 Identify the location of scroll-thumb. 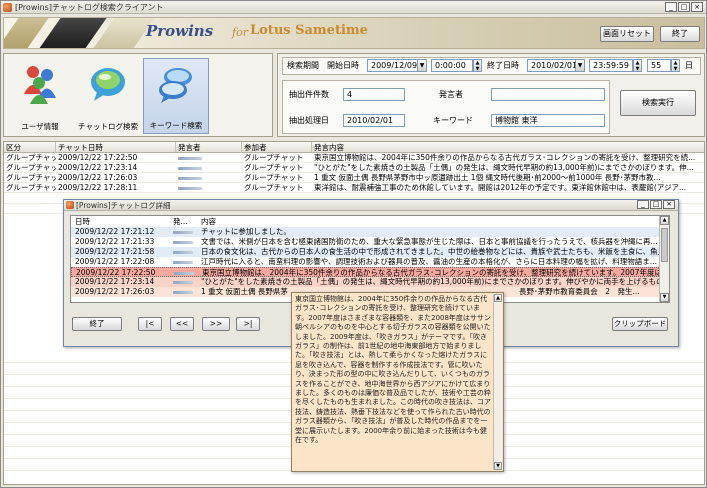
(664, 245).